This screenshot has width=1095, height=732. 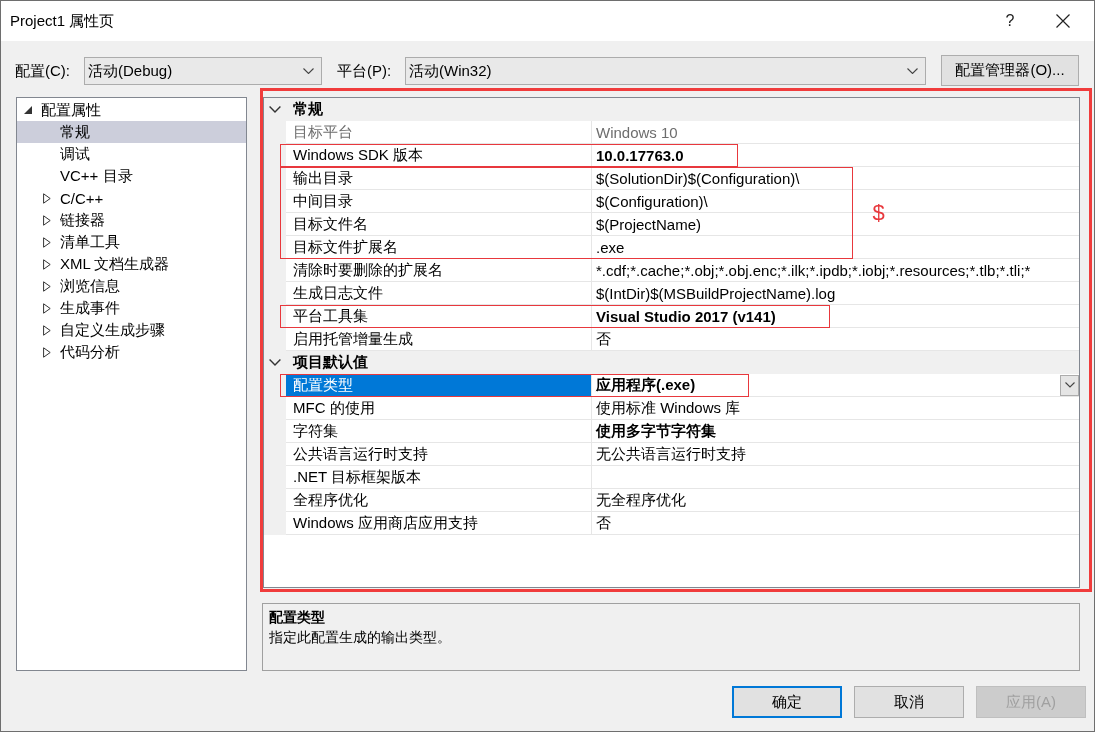 I want to click on annotation-mark: $, so click(x=878, y=213).